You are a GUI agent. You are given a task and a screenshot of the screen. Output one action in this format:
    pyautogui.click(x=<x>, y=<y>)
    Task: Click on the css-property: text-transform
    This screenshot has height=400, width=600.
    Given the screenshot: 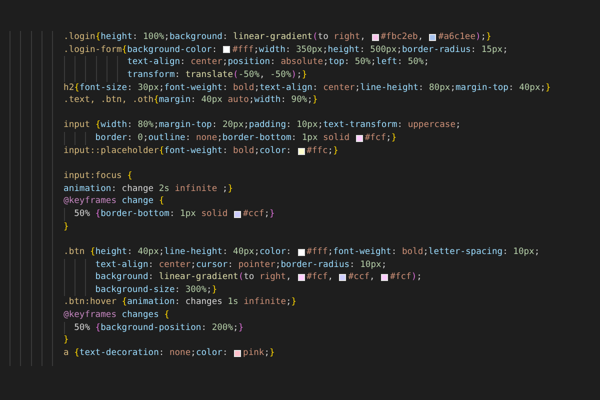 What is the action you would take?
    pyautogui.click(x=360, y=125)
    